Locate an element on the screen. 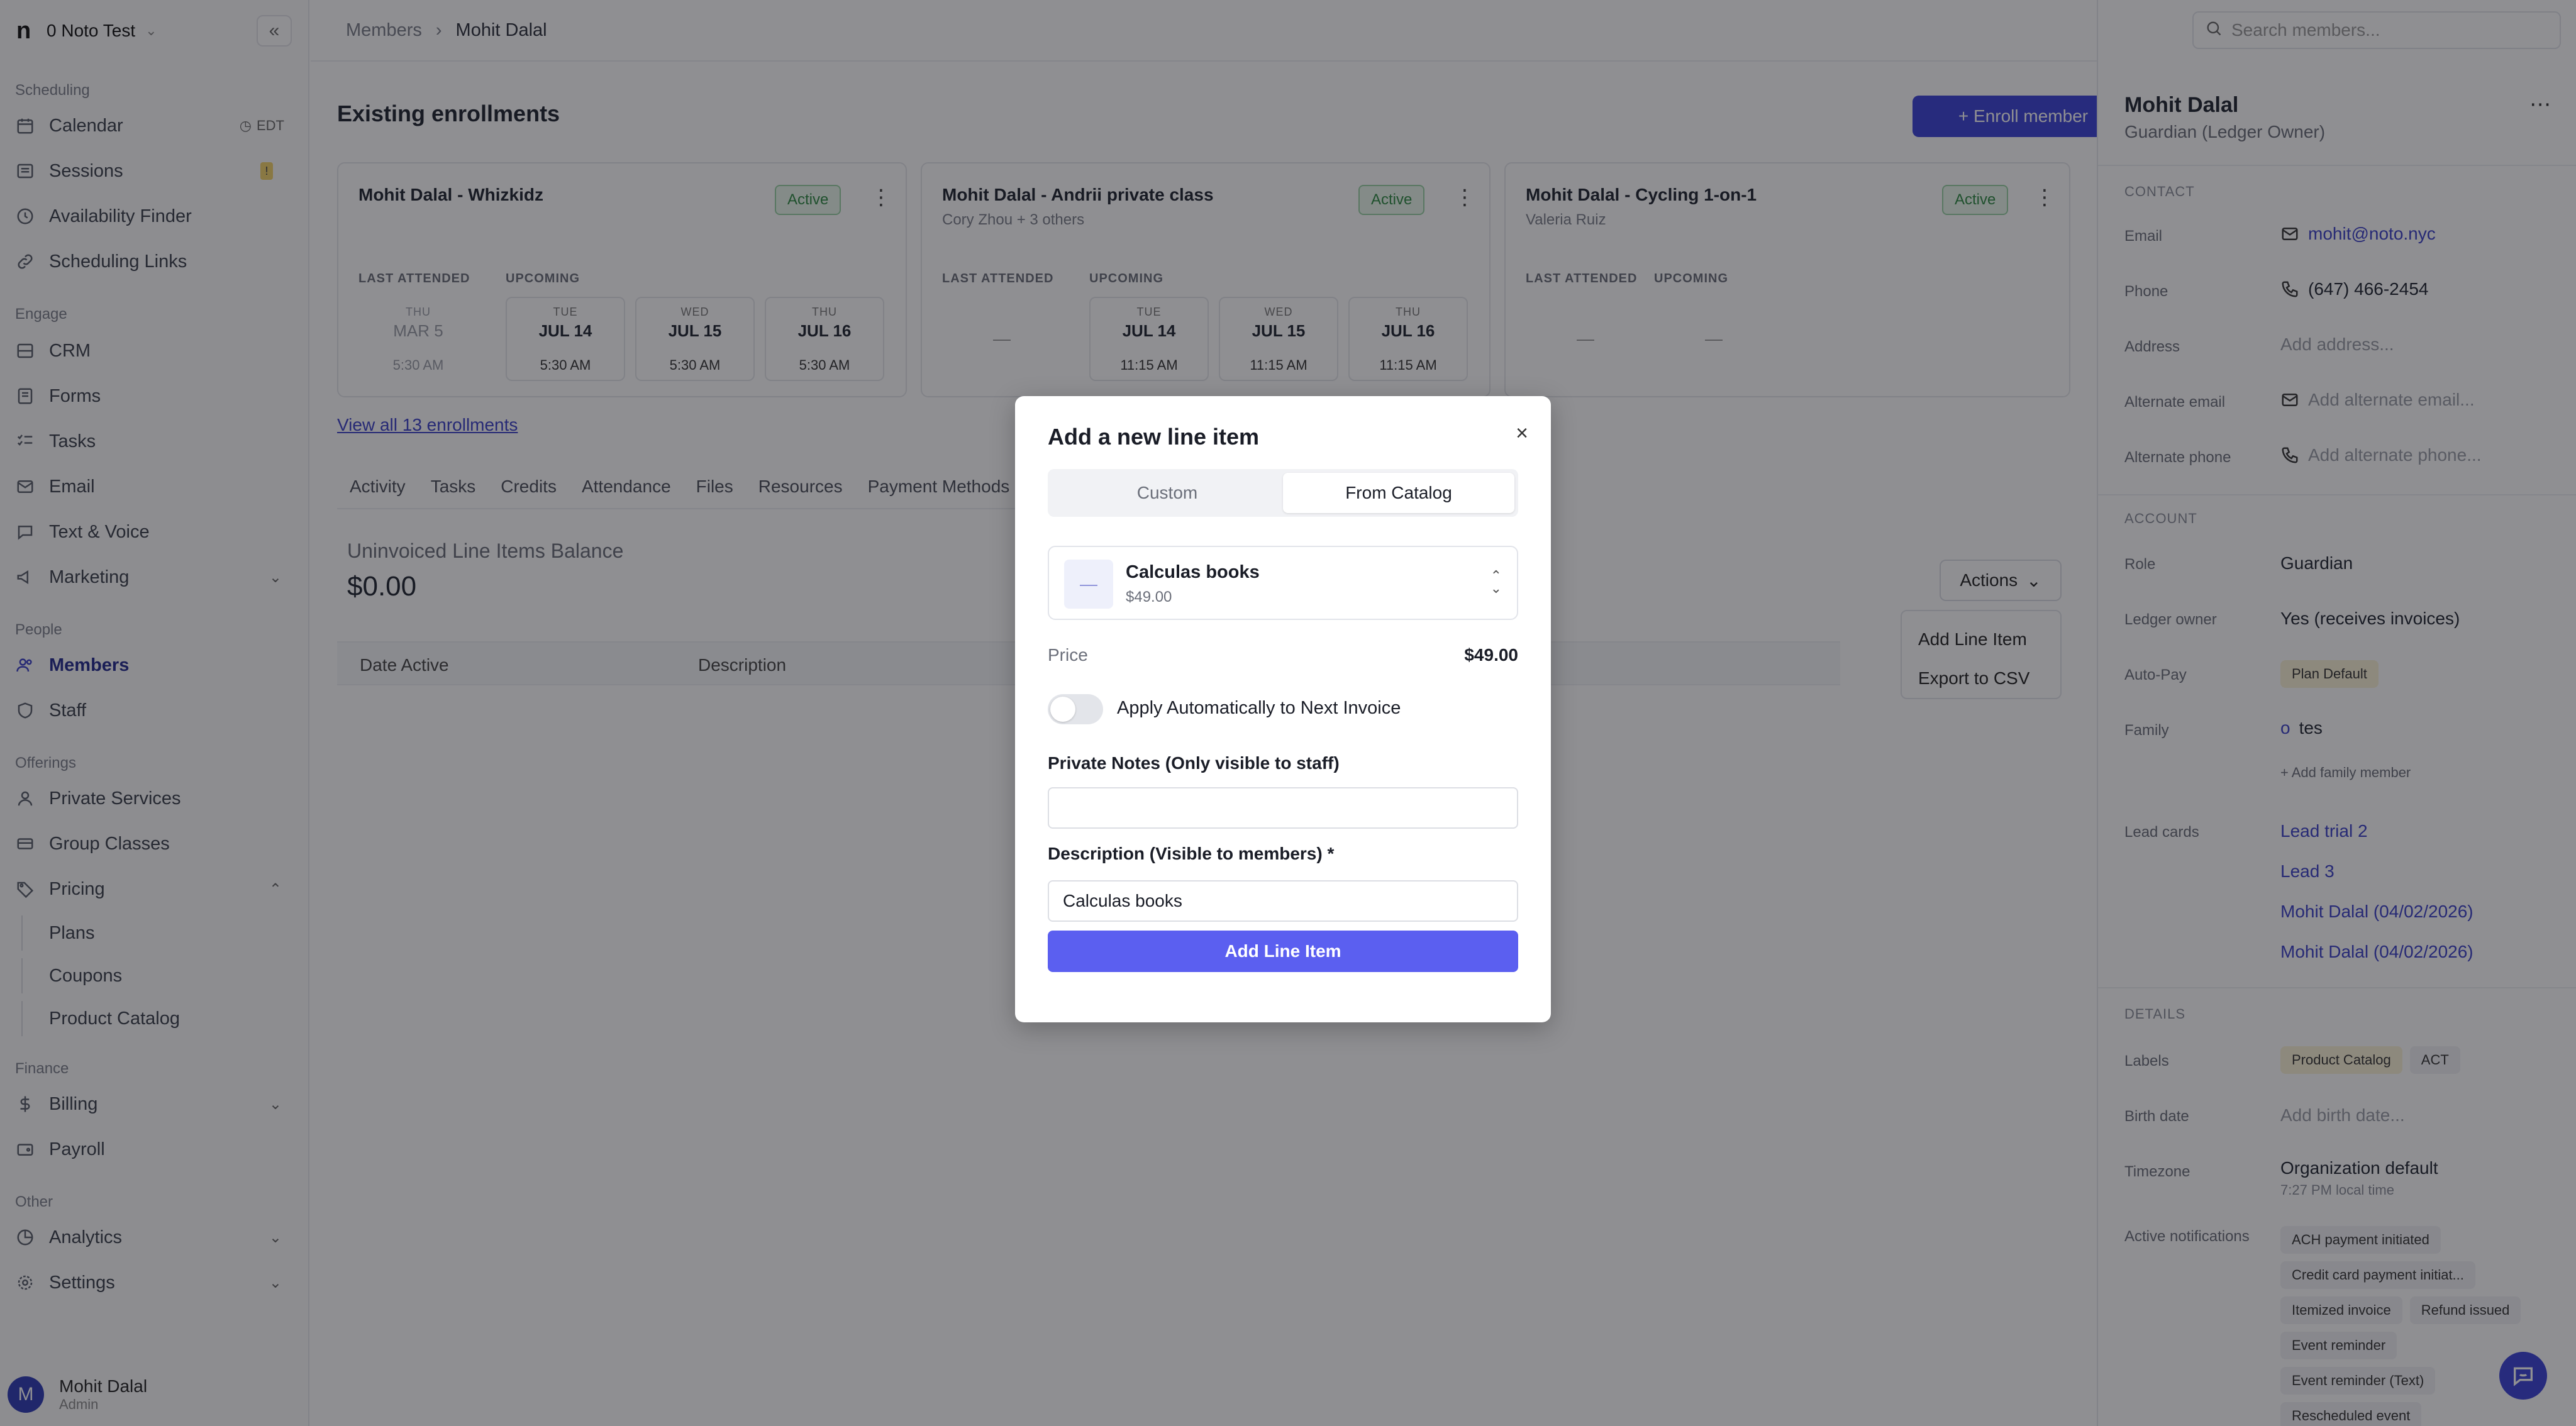 The width and height of the screenshot is (2576, 1426). catalog-item-select: — Calculas books $49.00 ⌃ ⌄ is located at coordinates (1283, 583).